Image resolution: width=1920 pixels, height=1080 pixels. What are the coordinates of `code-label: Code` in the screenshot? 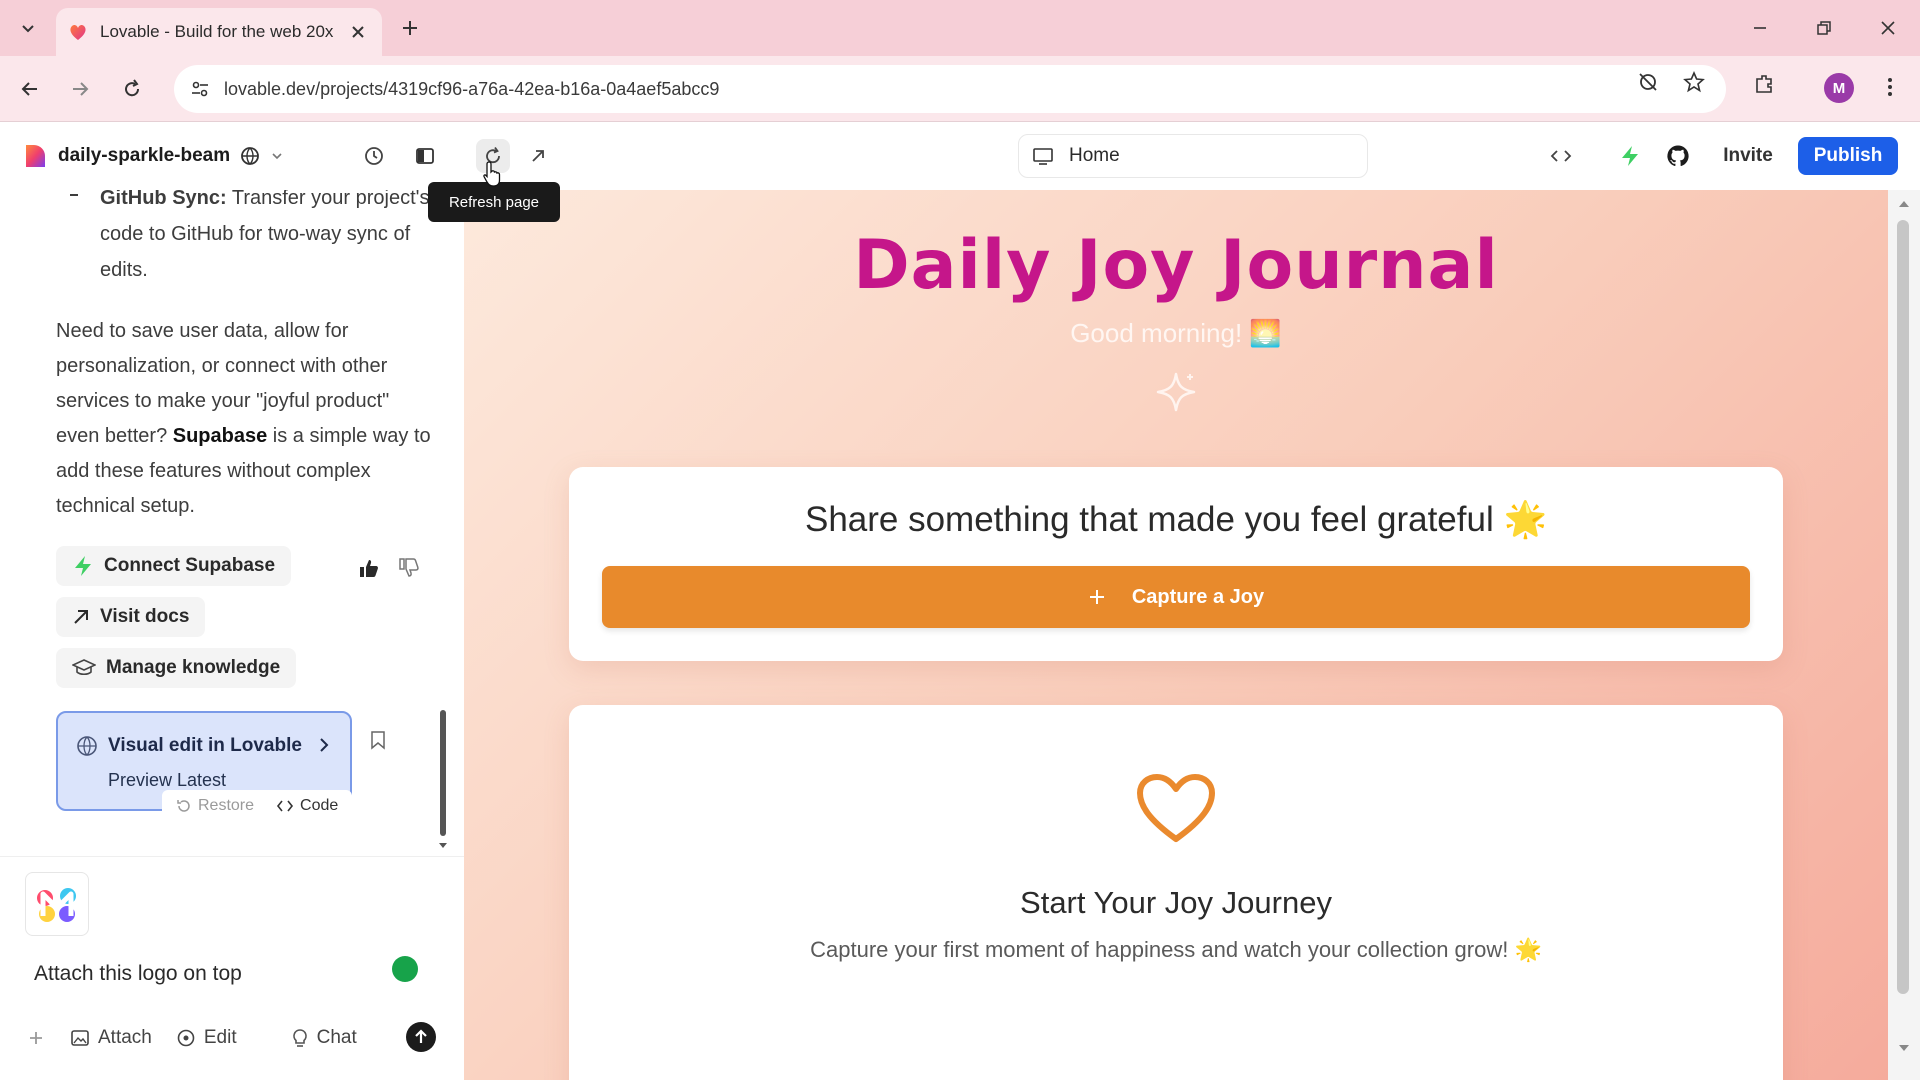 It's located at (319, 805).